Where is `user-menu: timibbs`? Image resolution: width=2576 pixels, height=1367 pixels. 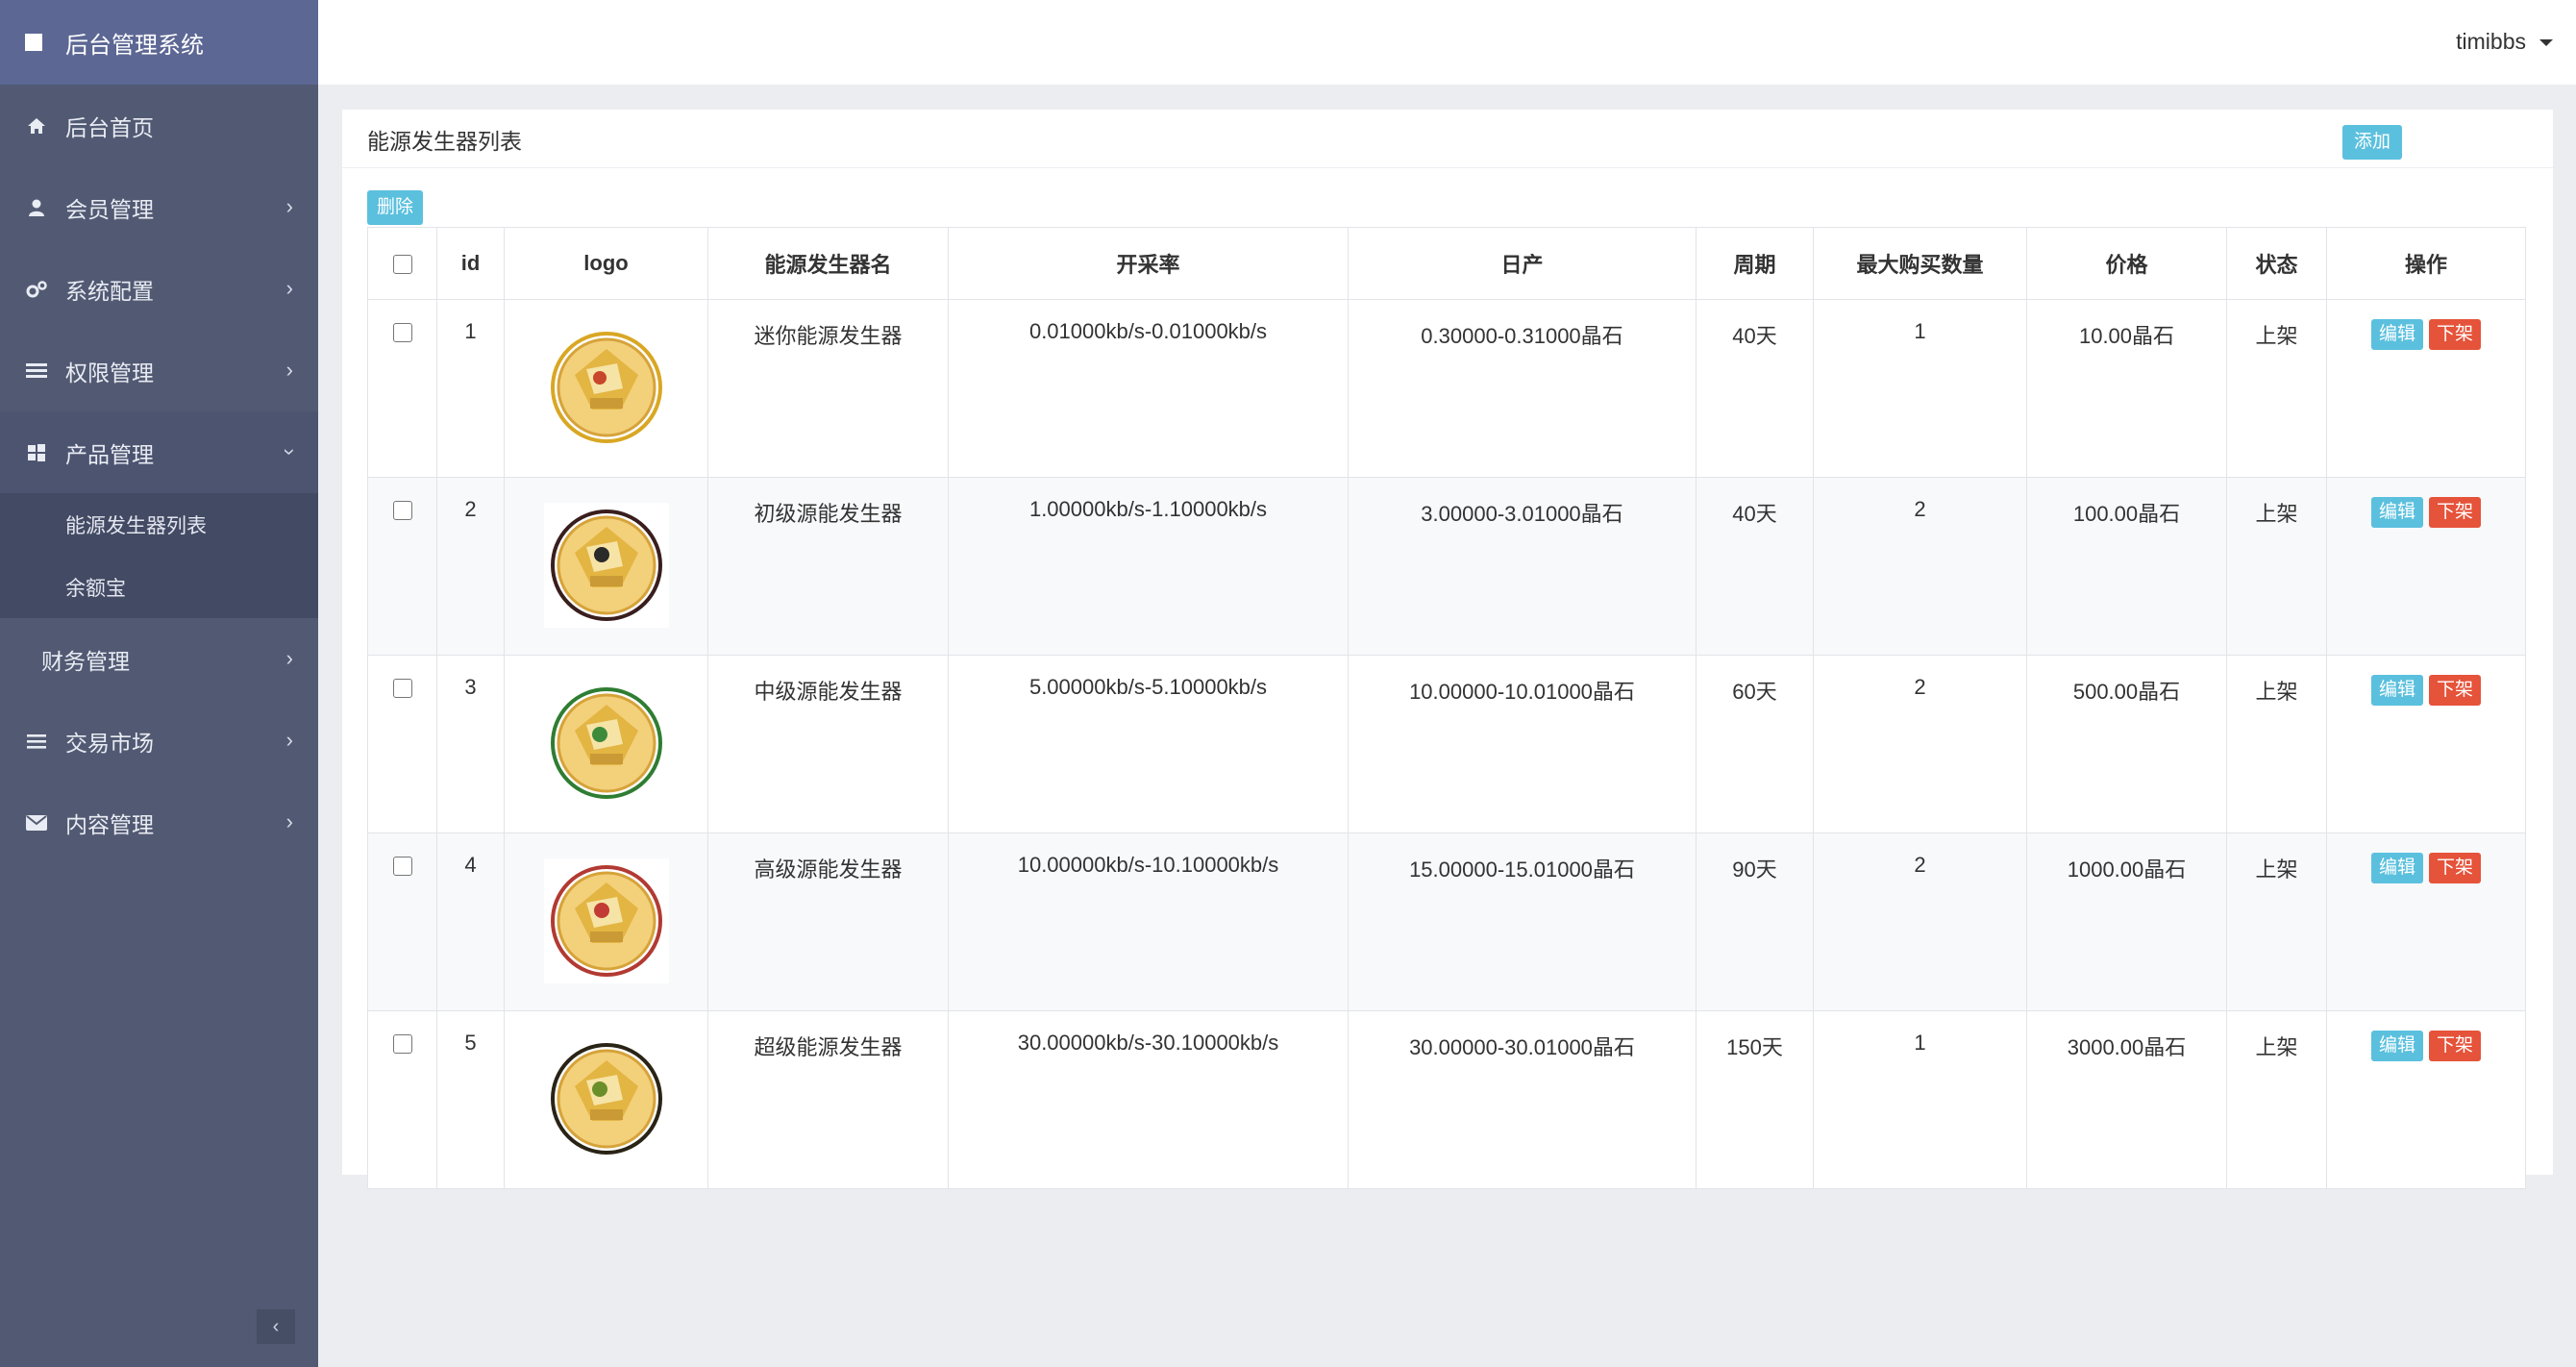
user-menu: timibbs is located at coordinates (2504, 42).